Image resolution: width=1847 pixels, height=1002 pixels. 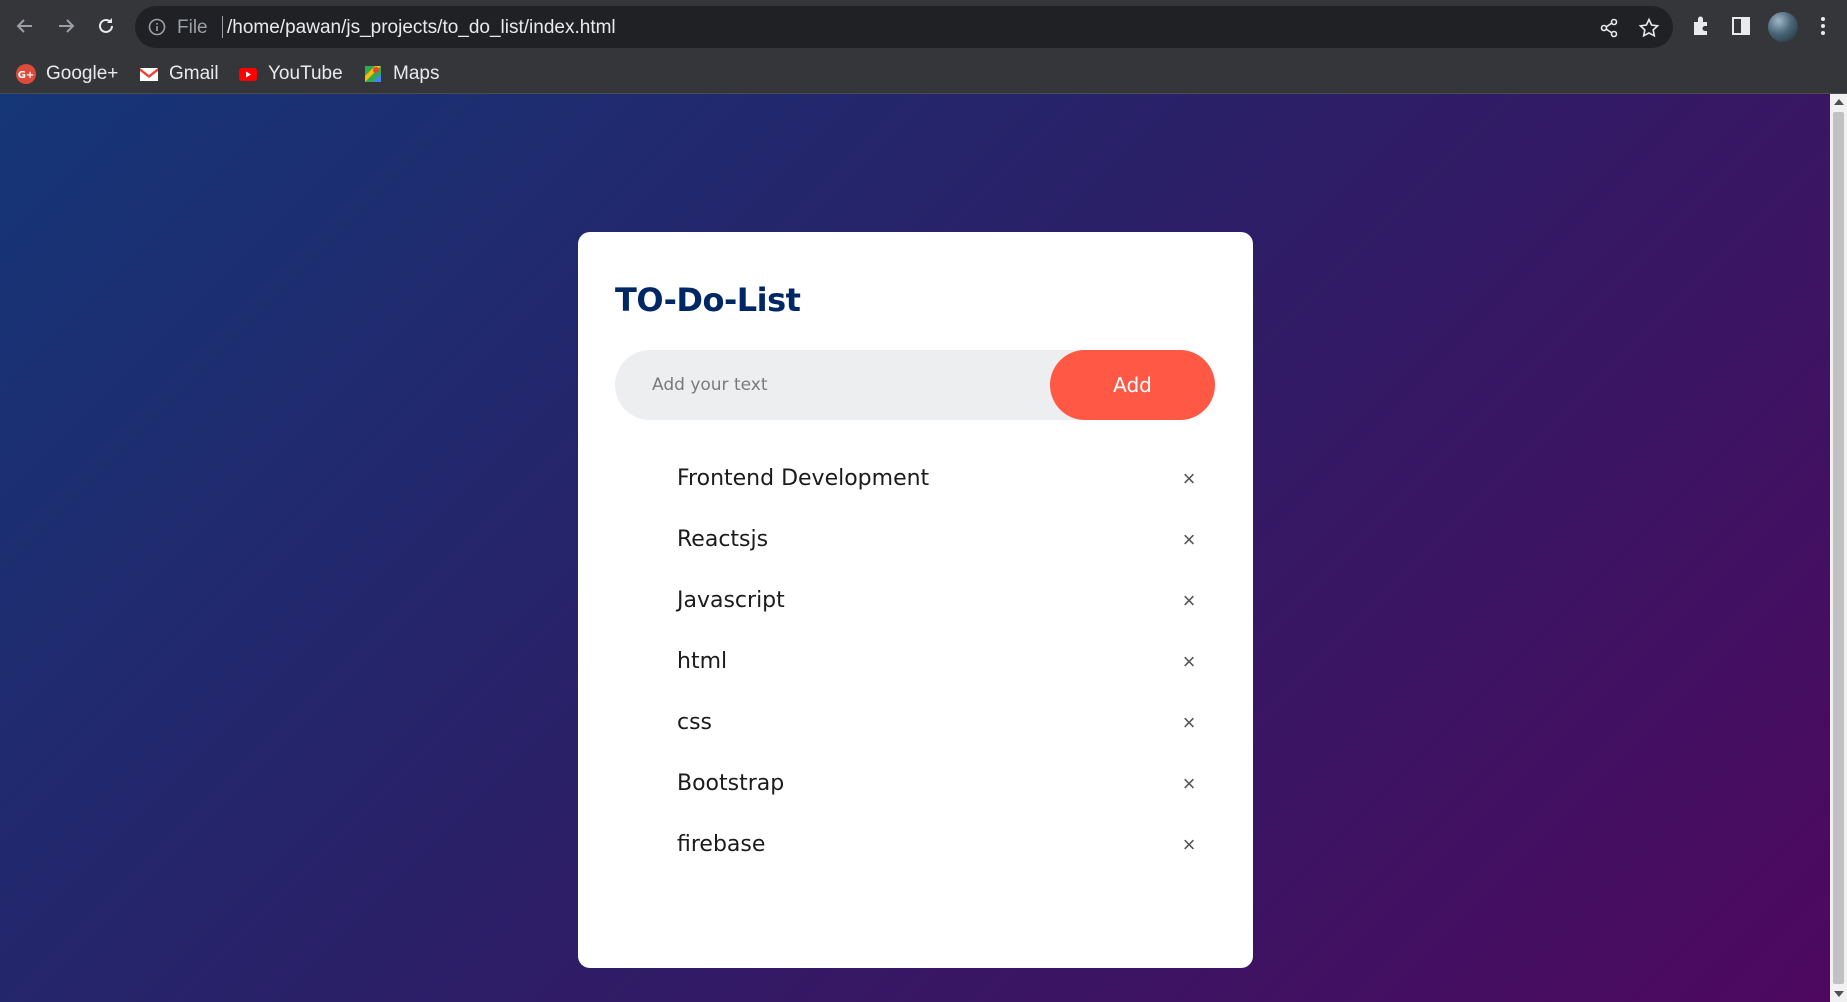 I want to click on reload-button, so click(x=106, y=26).